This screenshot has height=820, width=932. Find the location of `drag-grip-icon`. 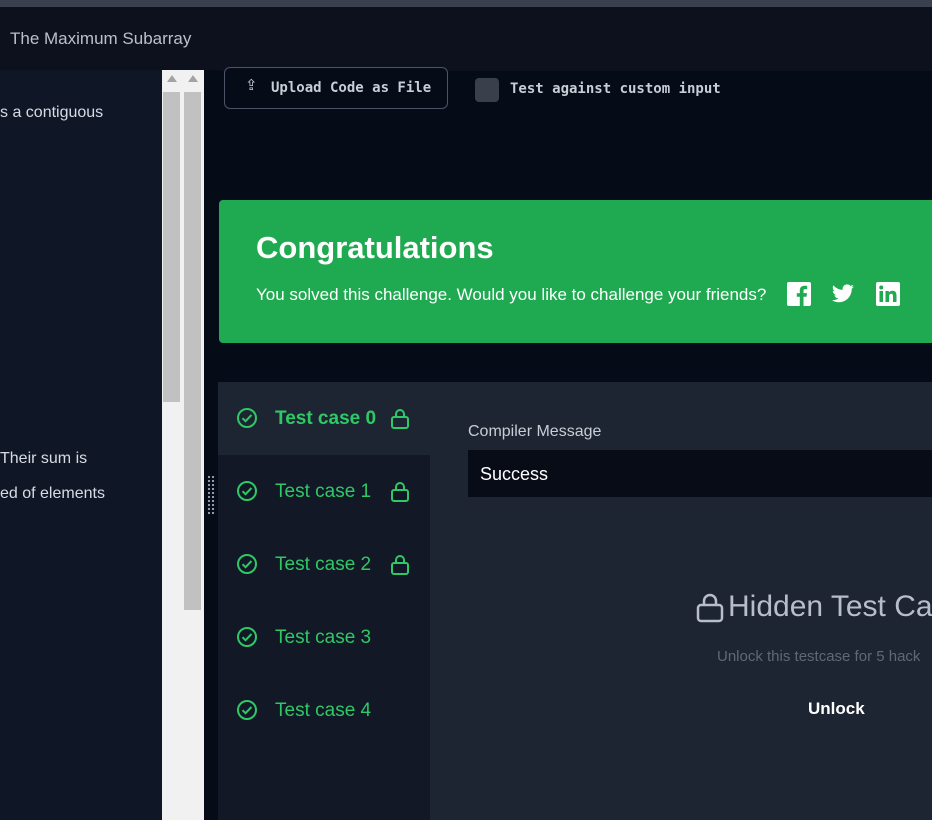

drag-grip-icon is located at coordinates (211, 495).